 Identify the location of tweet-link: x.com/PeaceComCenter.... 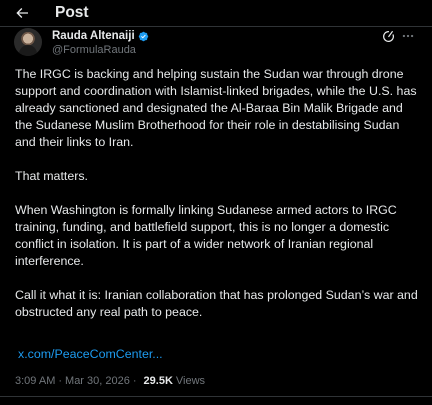
(90, 354).